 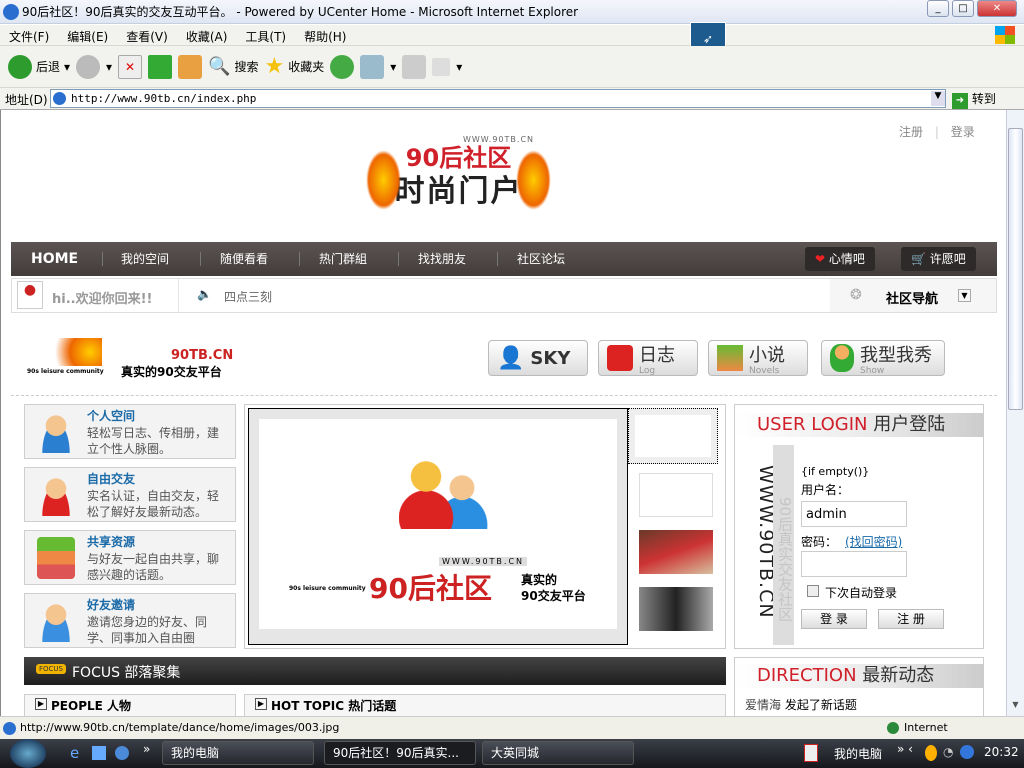 I want to click on desktop-quicklaunch-icon, so click(x=99, y=753).